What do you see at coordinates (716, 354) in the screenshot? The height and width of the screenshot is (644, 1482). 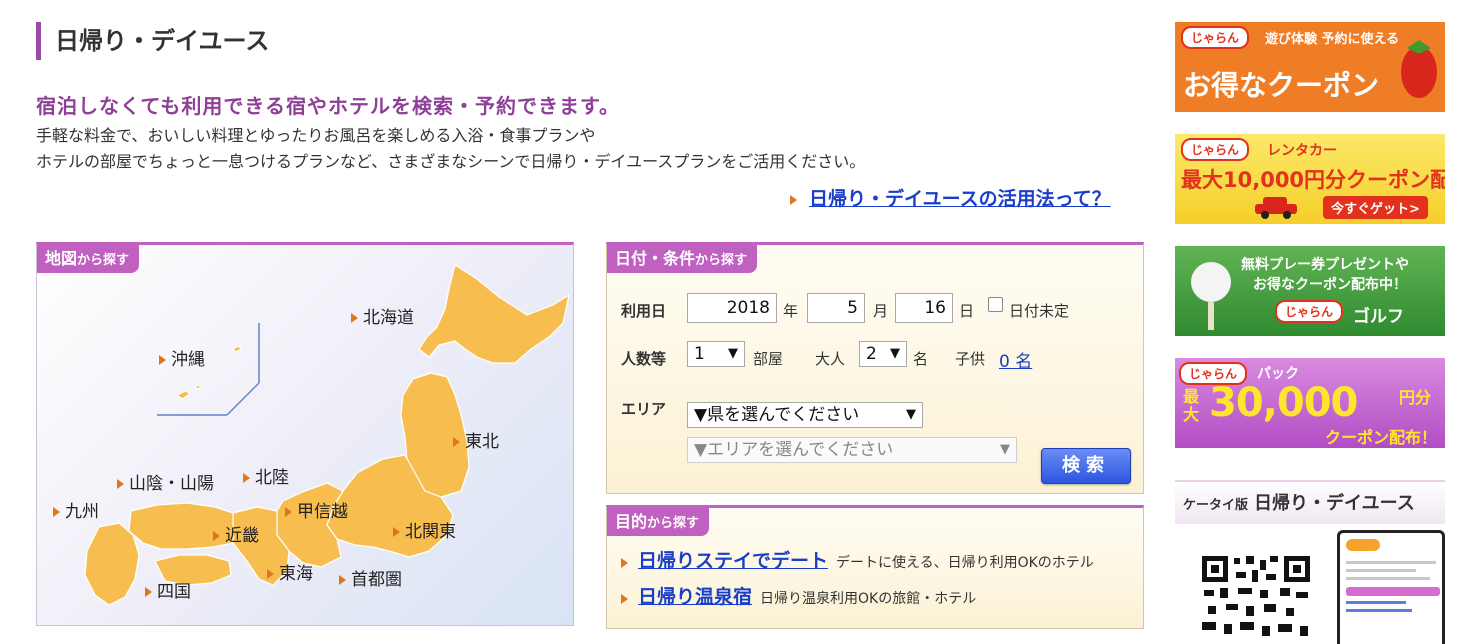 I see `rooms-select: 1 ▼` at bounding box center [716, 354].